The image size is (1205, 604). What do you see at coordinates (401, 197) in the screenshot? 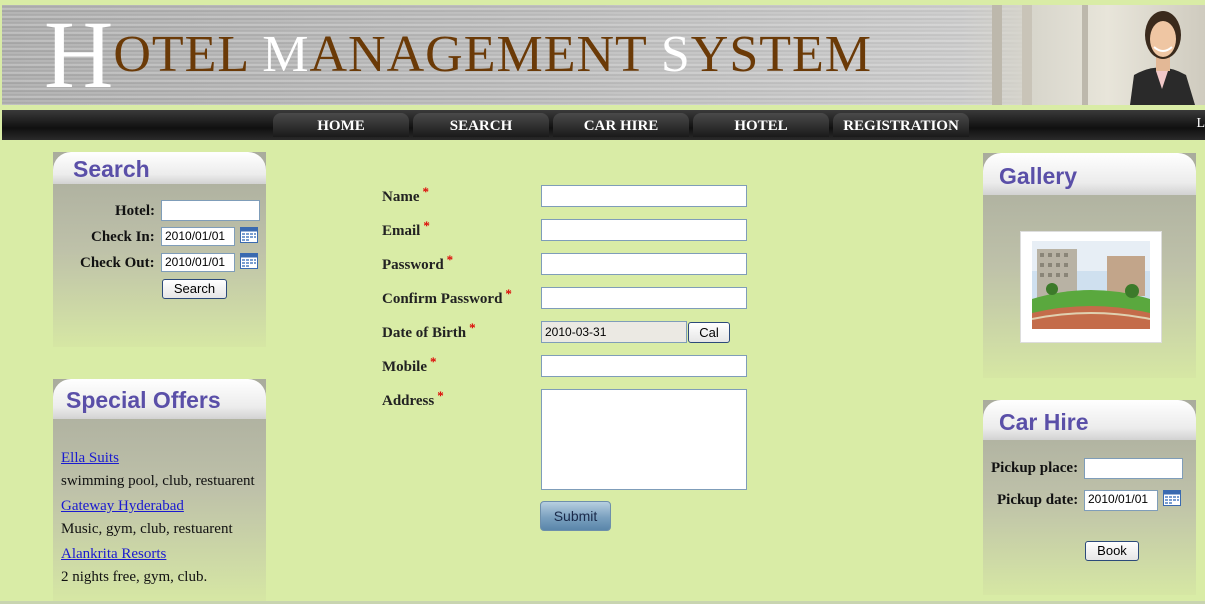
I see `name-label-text: Name` at bounding box center [401, 197].